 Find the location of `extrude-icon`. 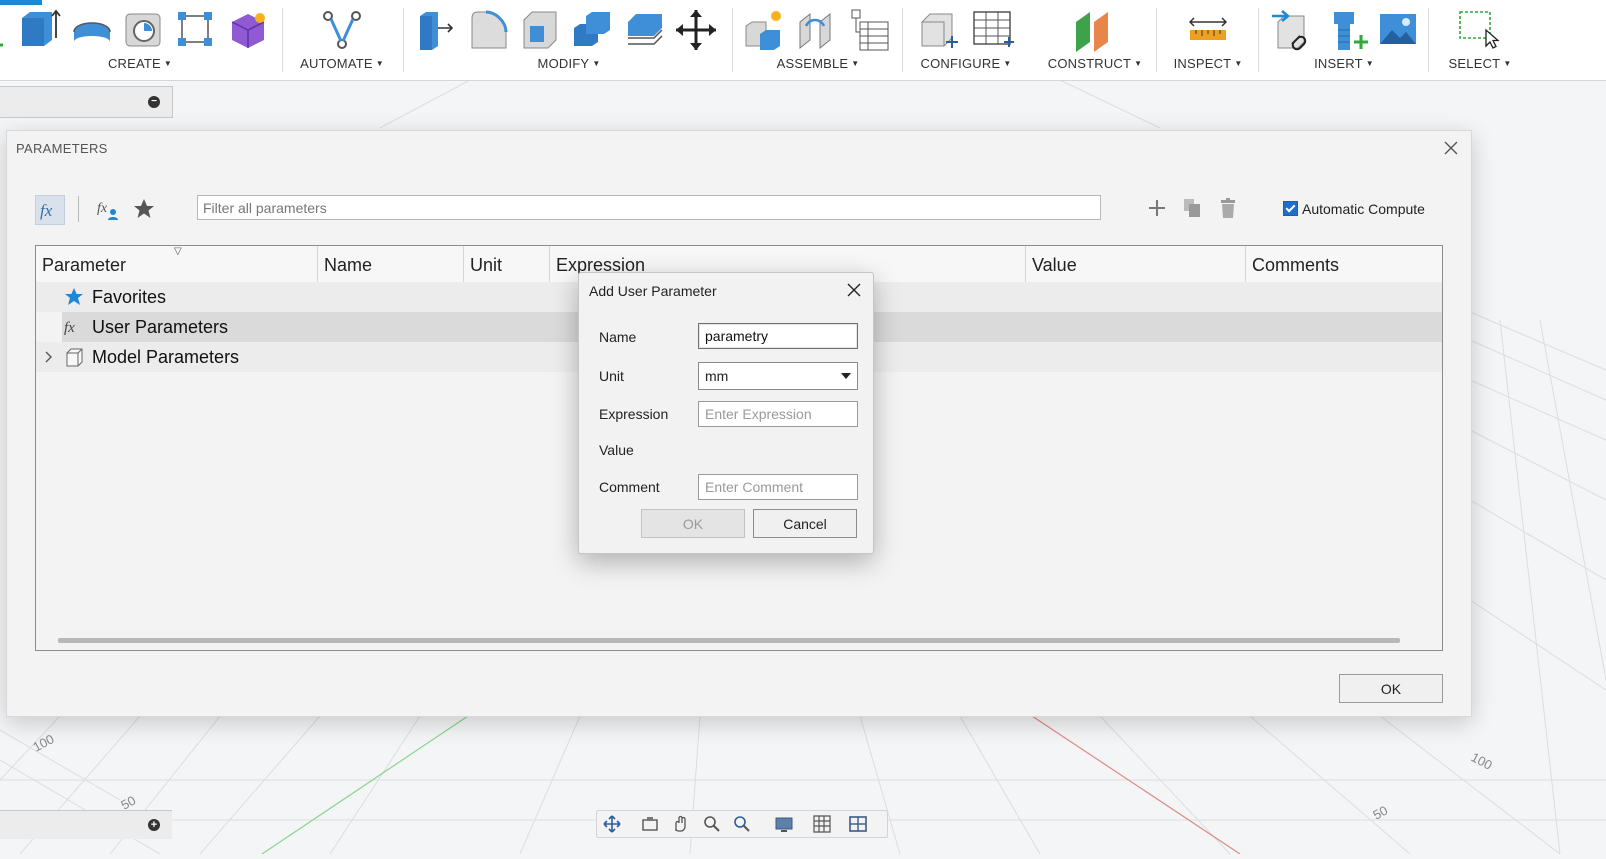

extrude-icon is located at coordinates (40, 30).